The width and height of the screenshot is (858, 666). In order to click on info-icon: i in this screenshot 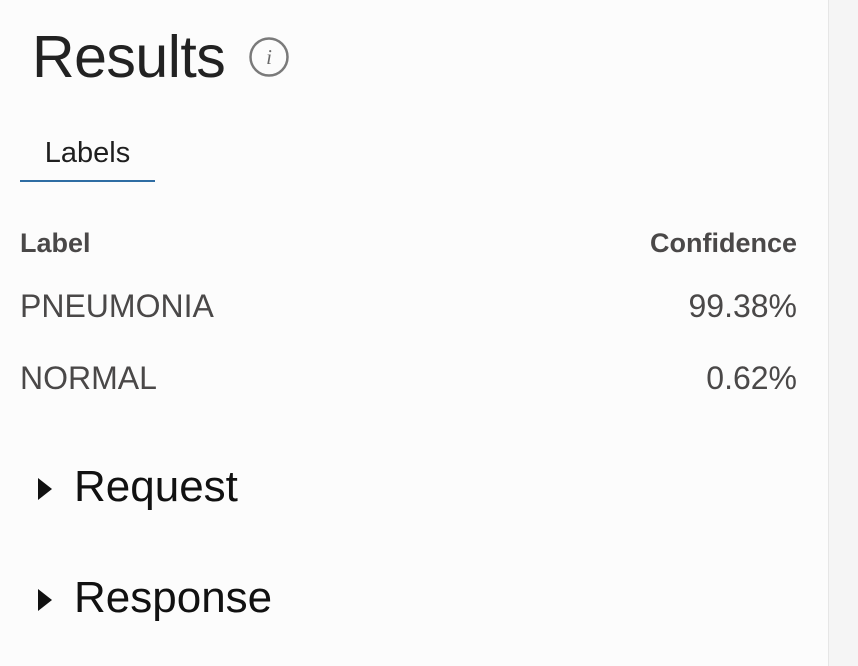, I will do `click(269, 57)`.